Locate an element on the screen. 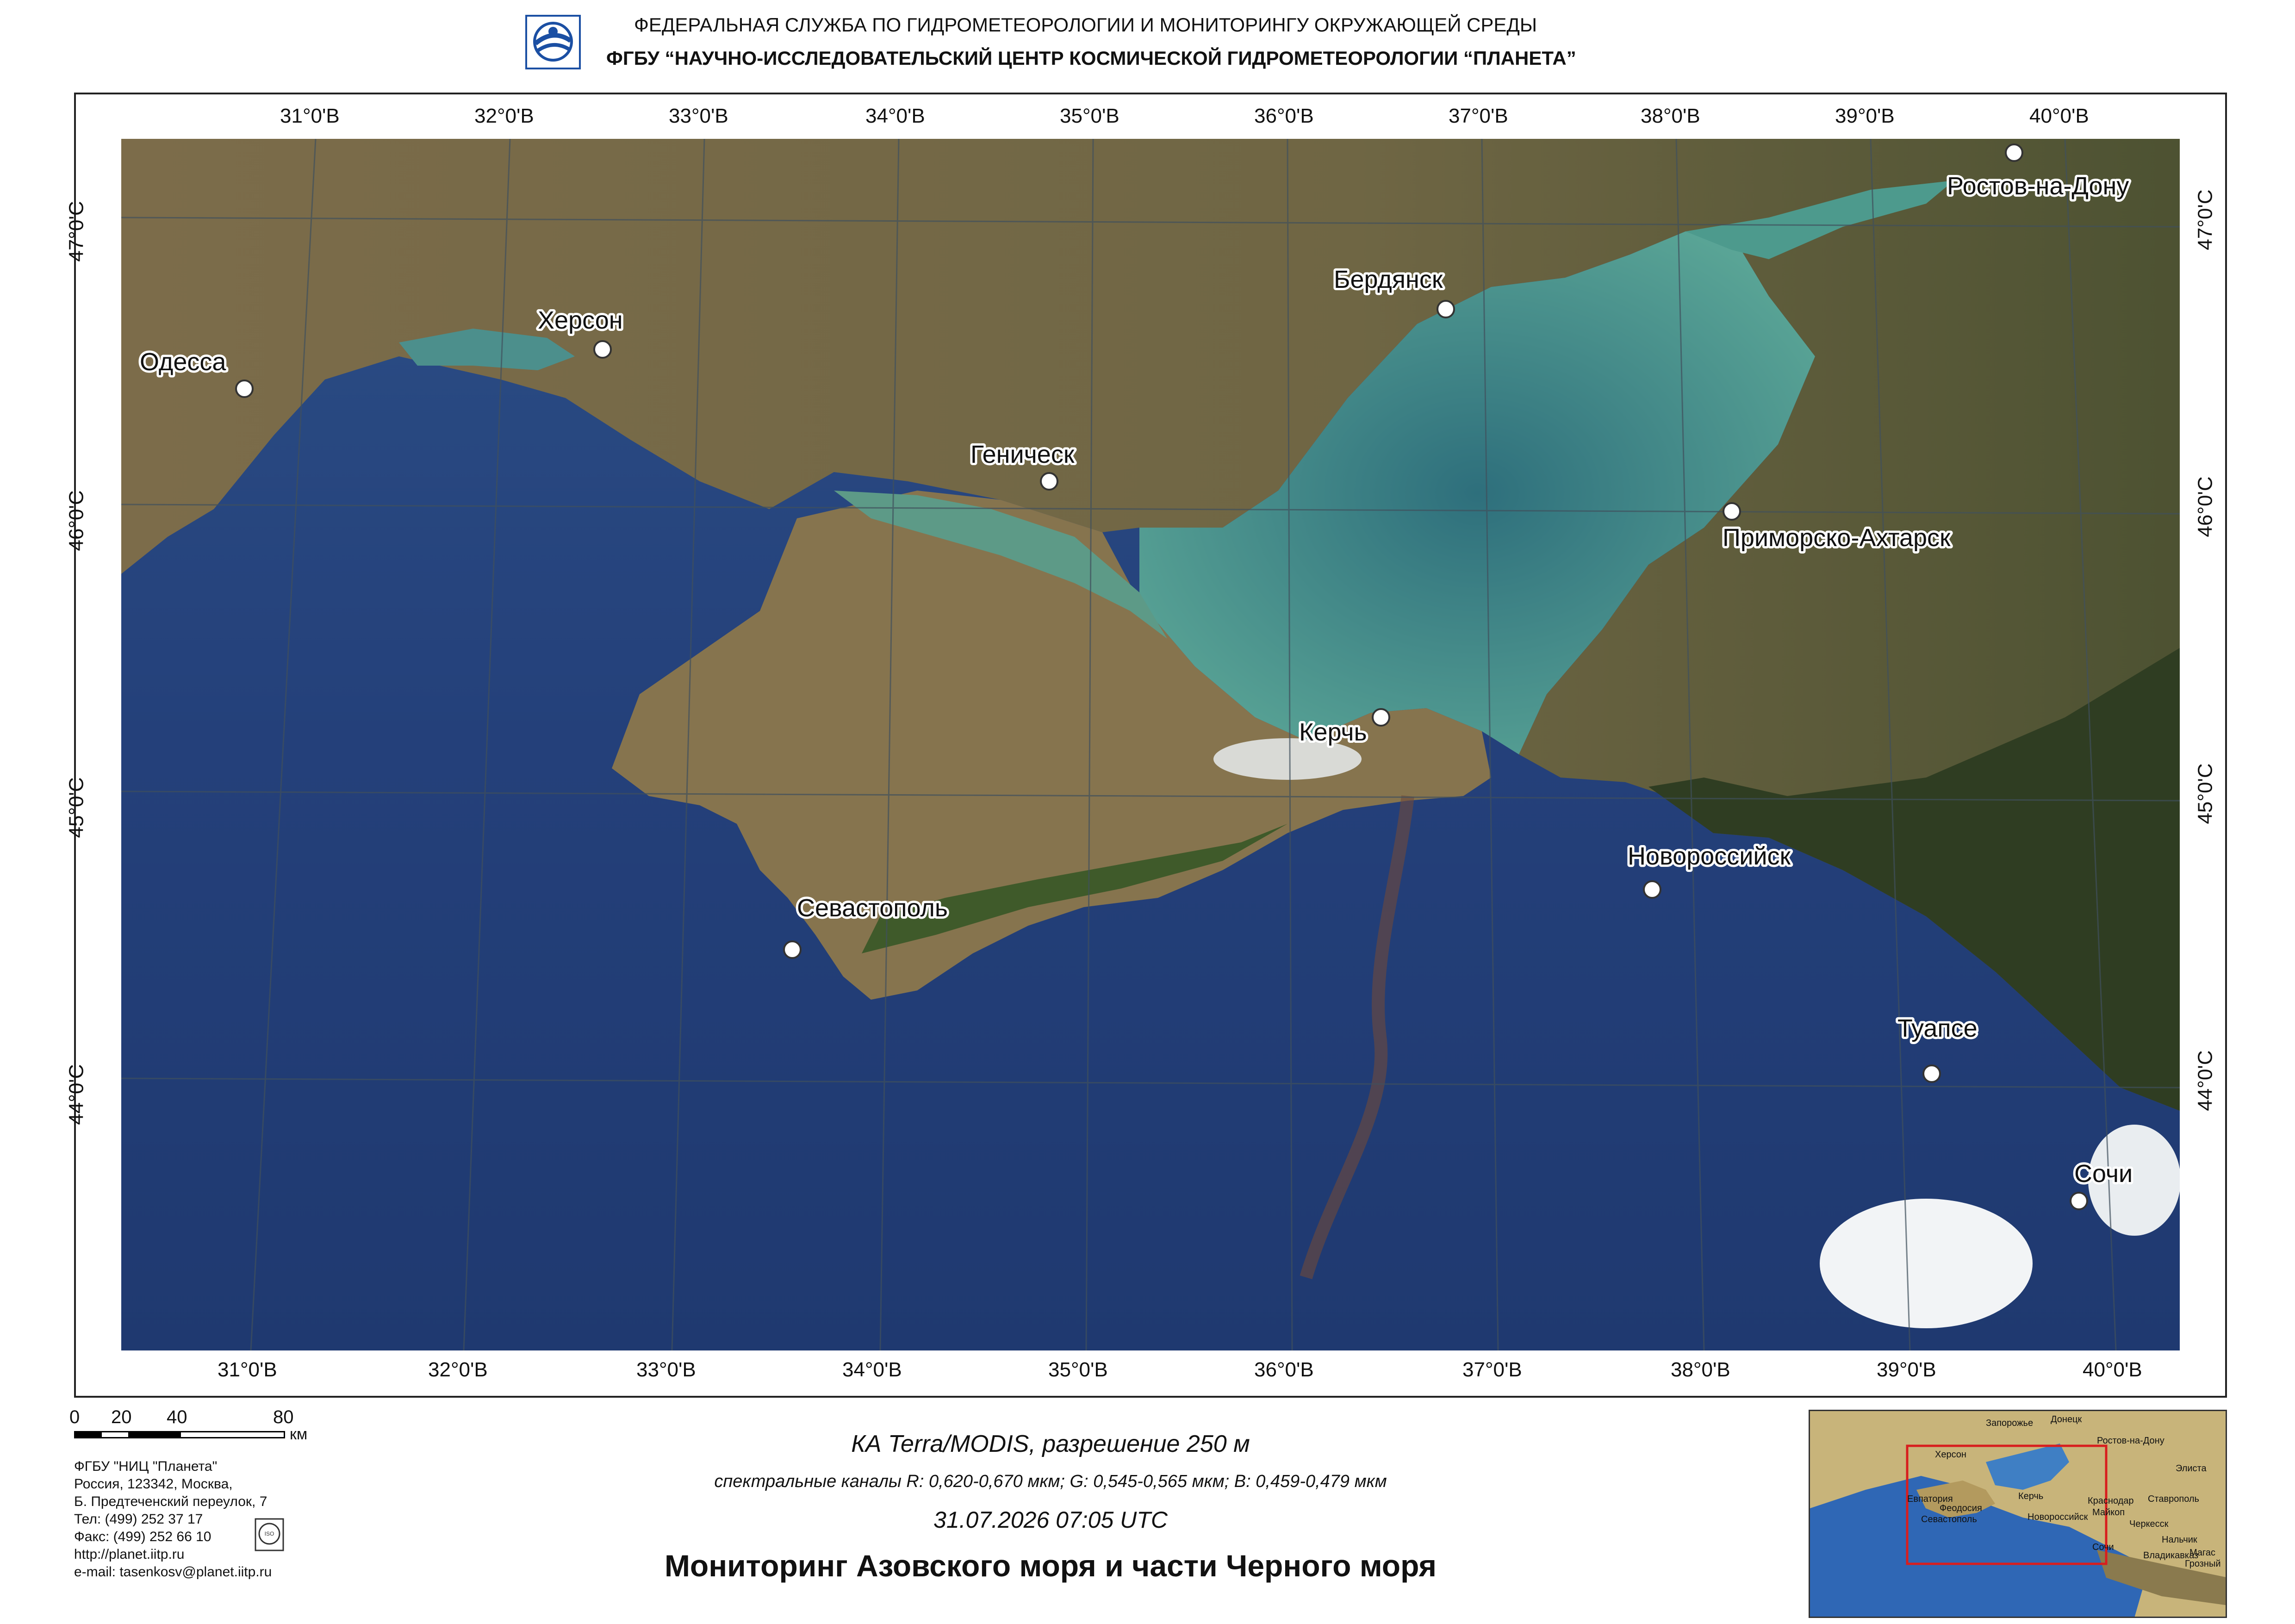  lon-label-bottom: 31°0'В is located at coordinates (247, 1369).